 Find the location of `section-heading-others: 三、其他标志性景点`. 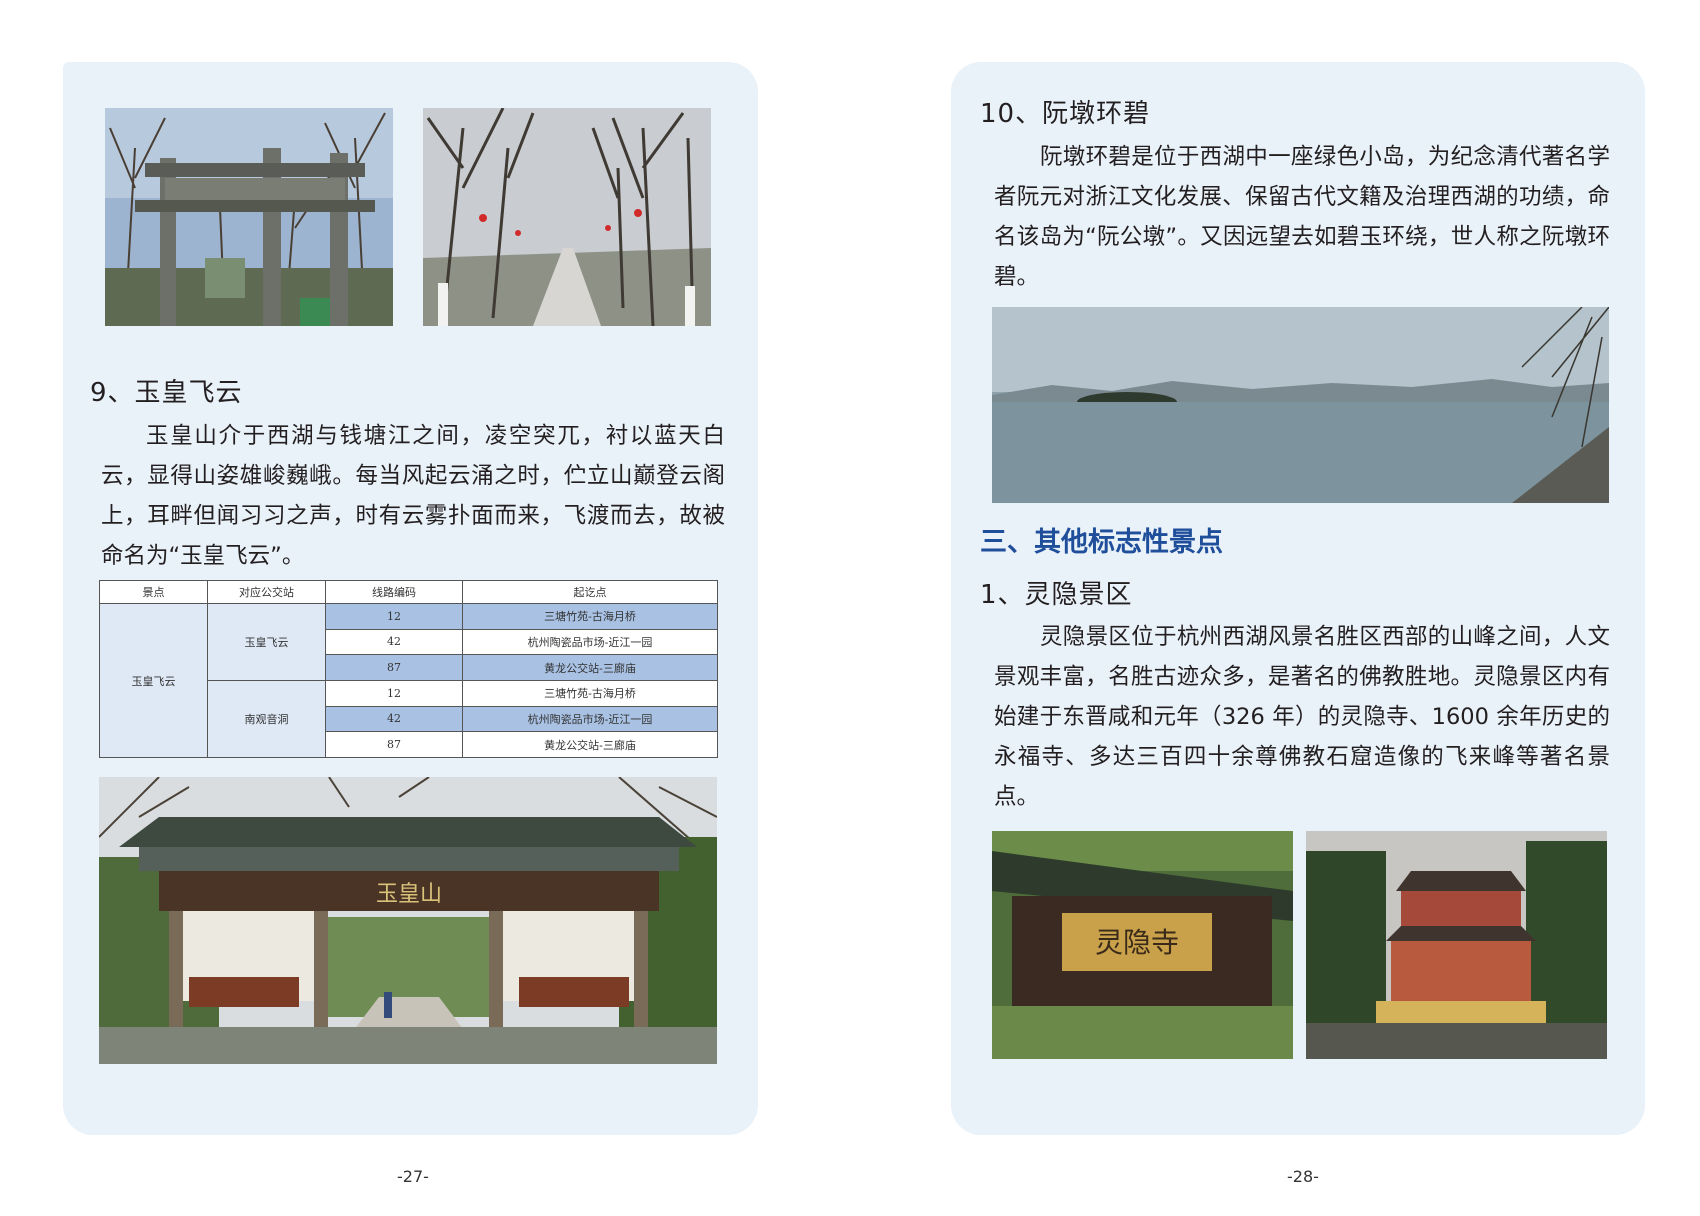

section-heading-others: 三、其他标志性景点 is located at coordinates (1101, 542).